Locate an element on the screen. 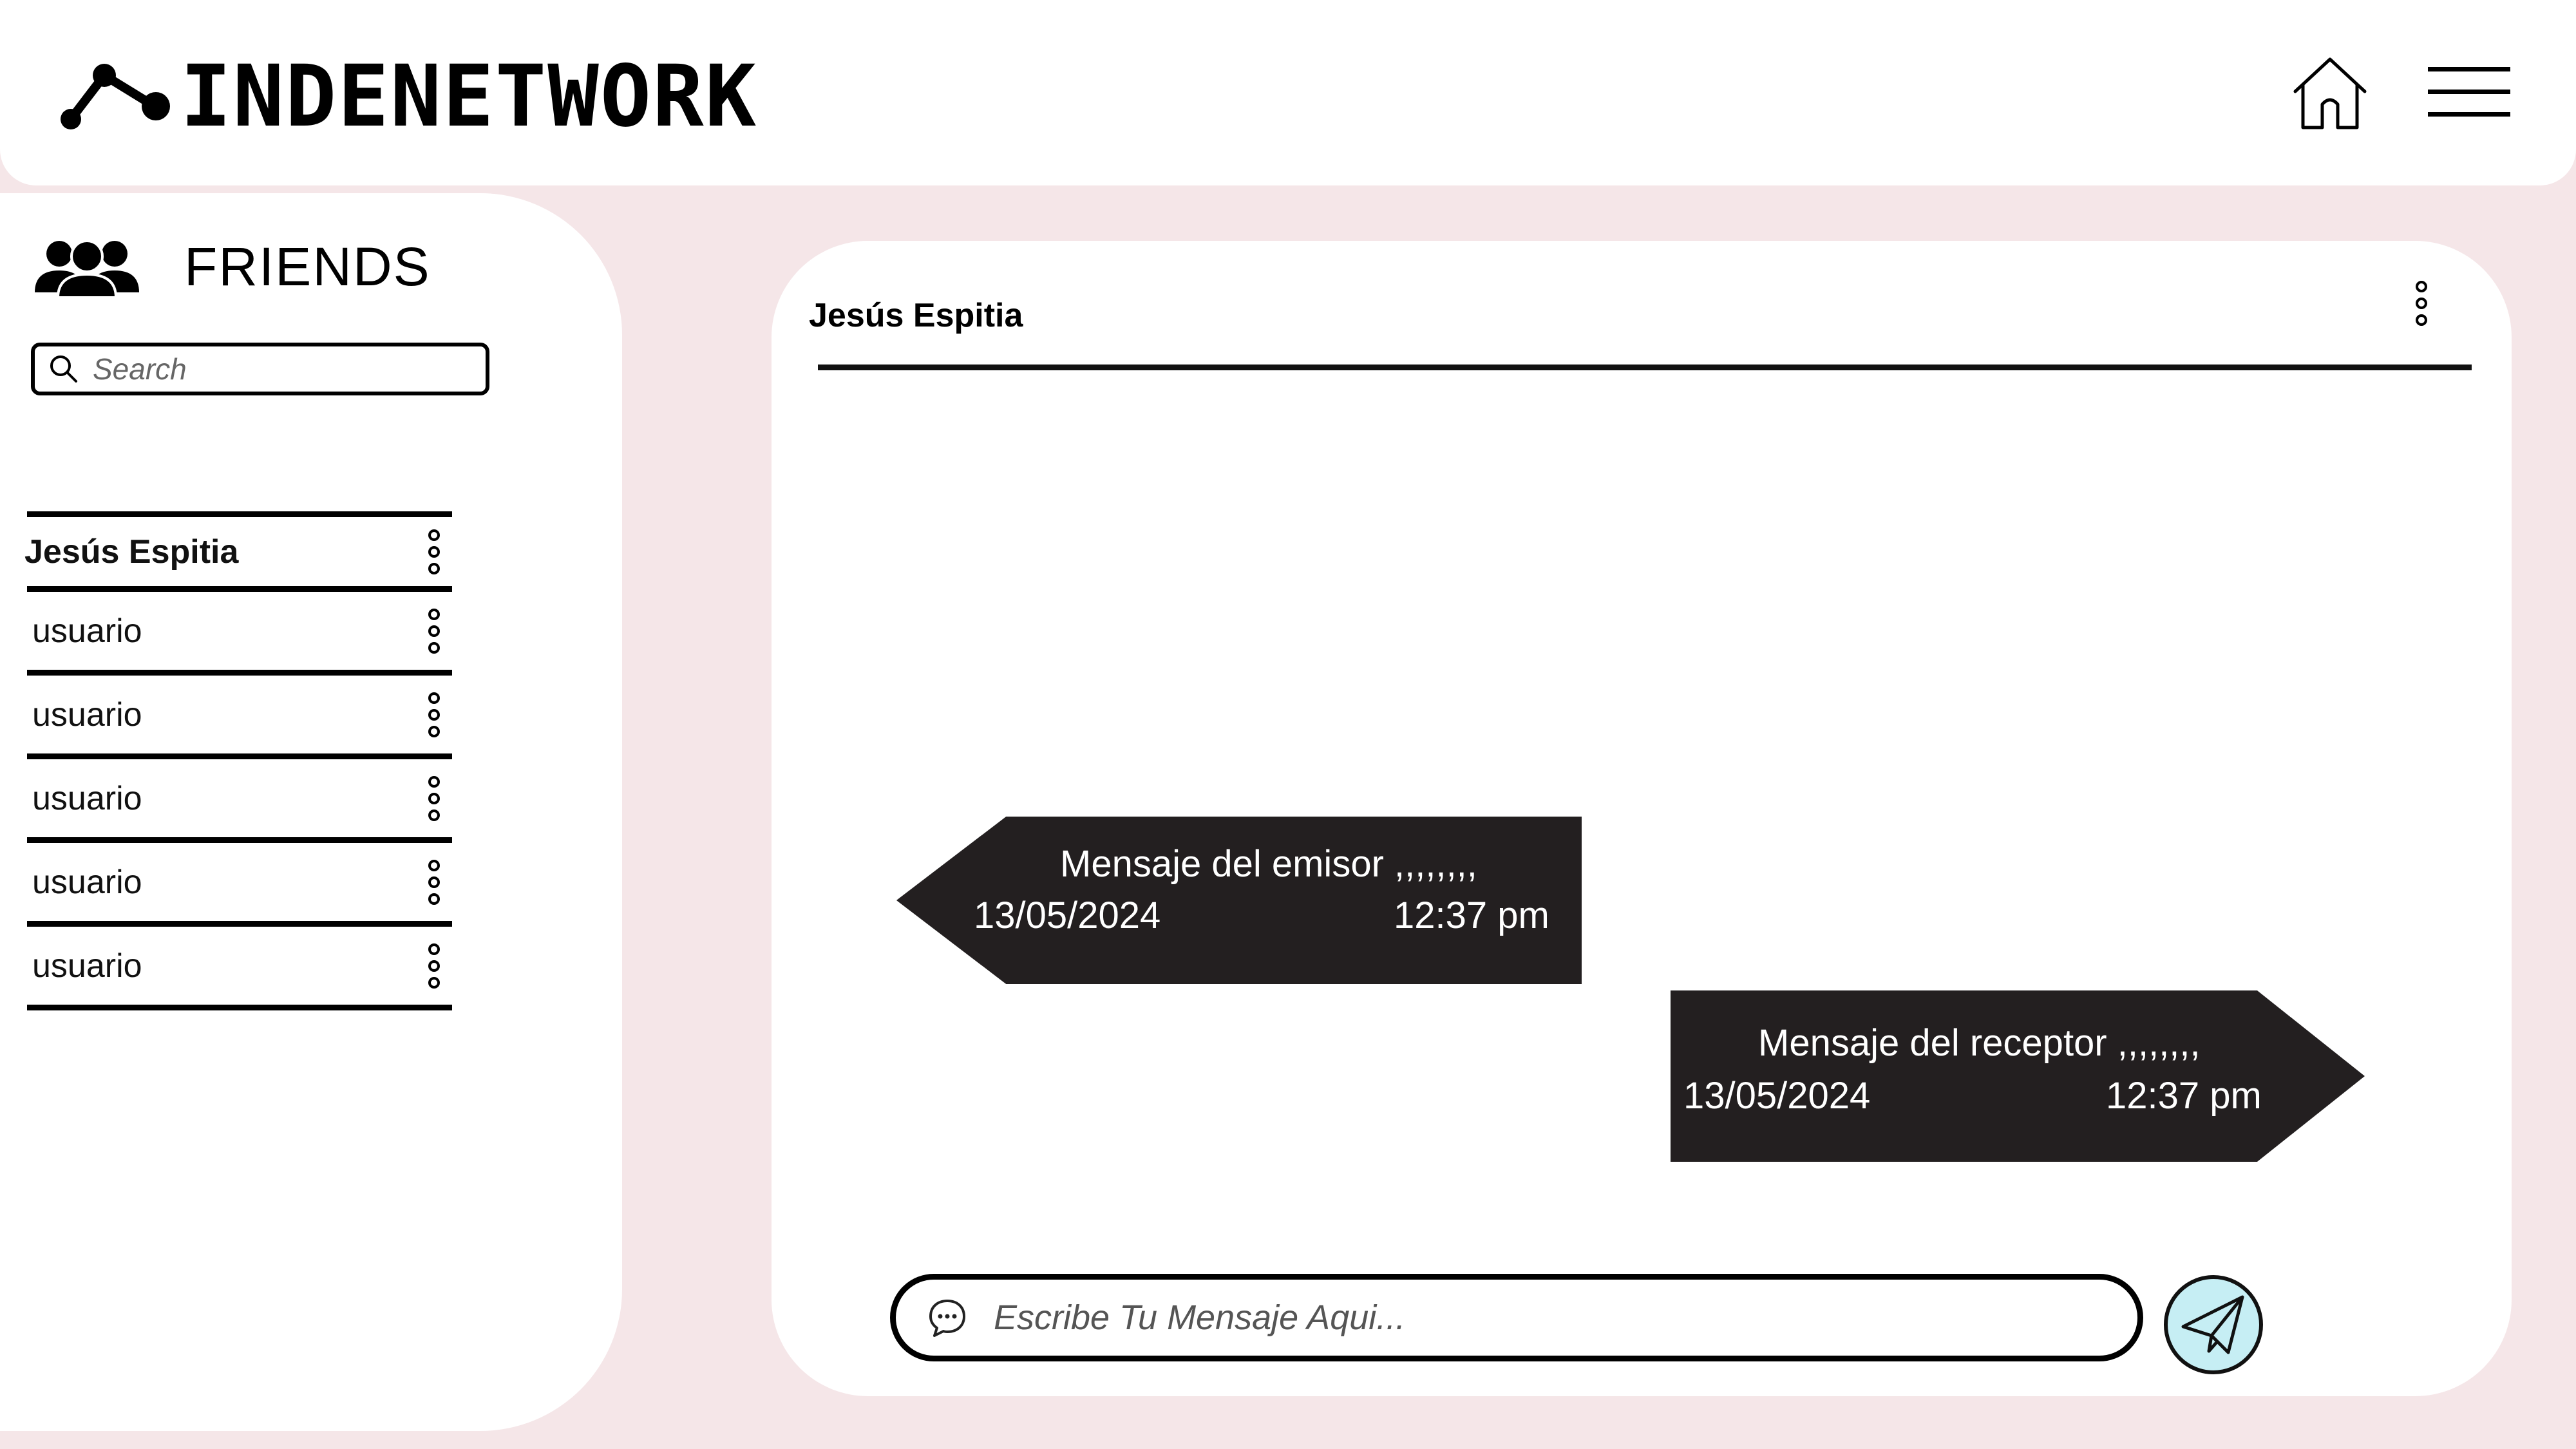 The width and height of the screenshot is (2576, 1449). chat-options-icon is located at coordinates (2421, 303).